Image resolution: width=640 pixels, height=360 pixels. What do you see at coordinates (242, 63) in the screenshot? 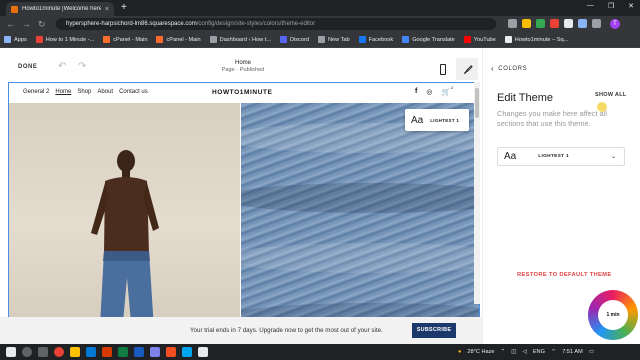
I see `page-name: Home` at bounding box center [242, 63].